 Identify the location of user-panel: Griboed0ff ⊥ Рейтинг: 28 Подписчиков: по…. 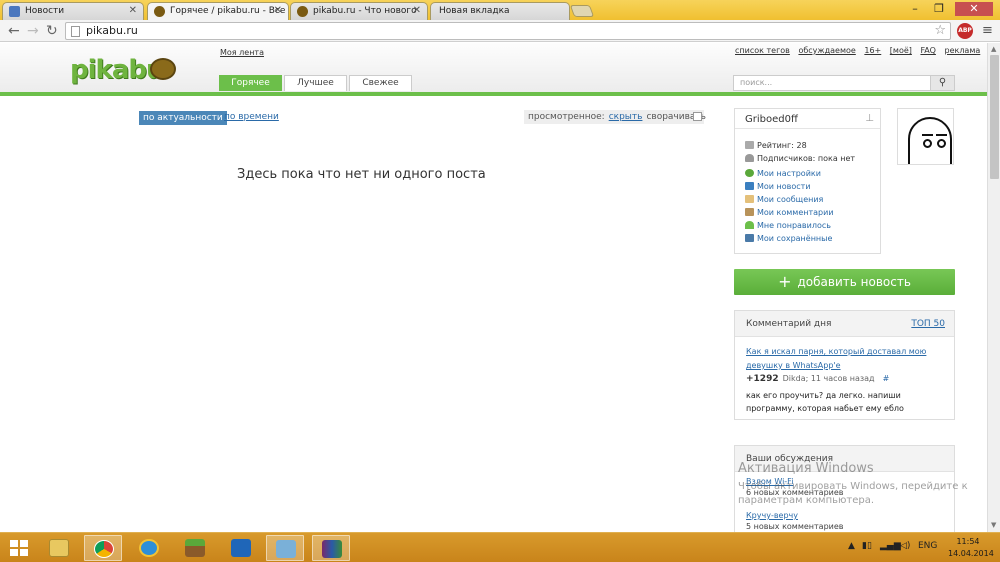
(807, 181).